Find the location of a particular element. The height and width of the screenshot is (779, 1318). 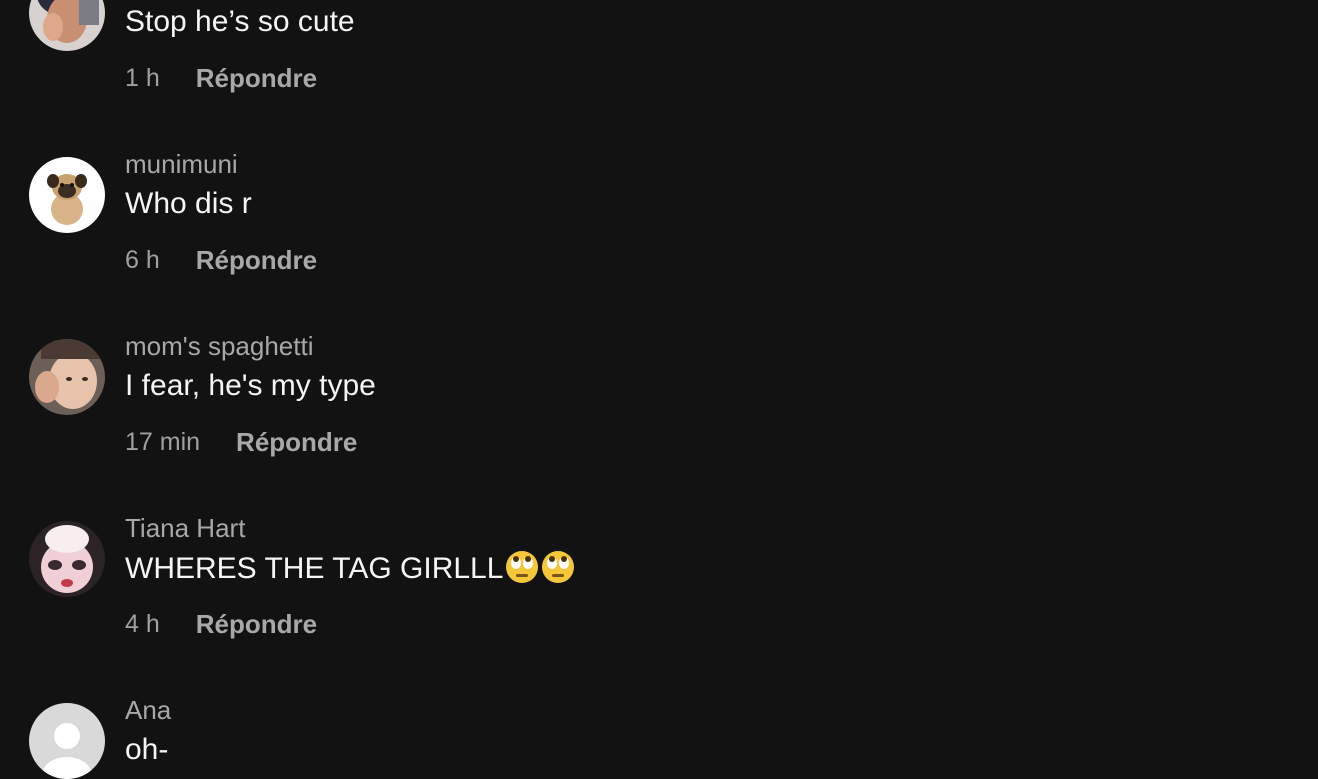

default-avatar-icon is located at coordinates (67, 741).